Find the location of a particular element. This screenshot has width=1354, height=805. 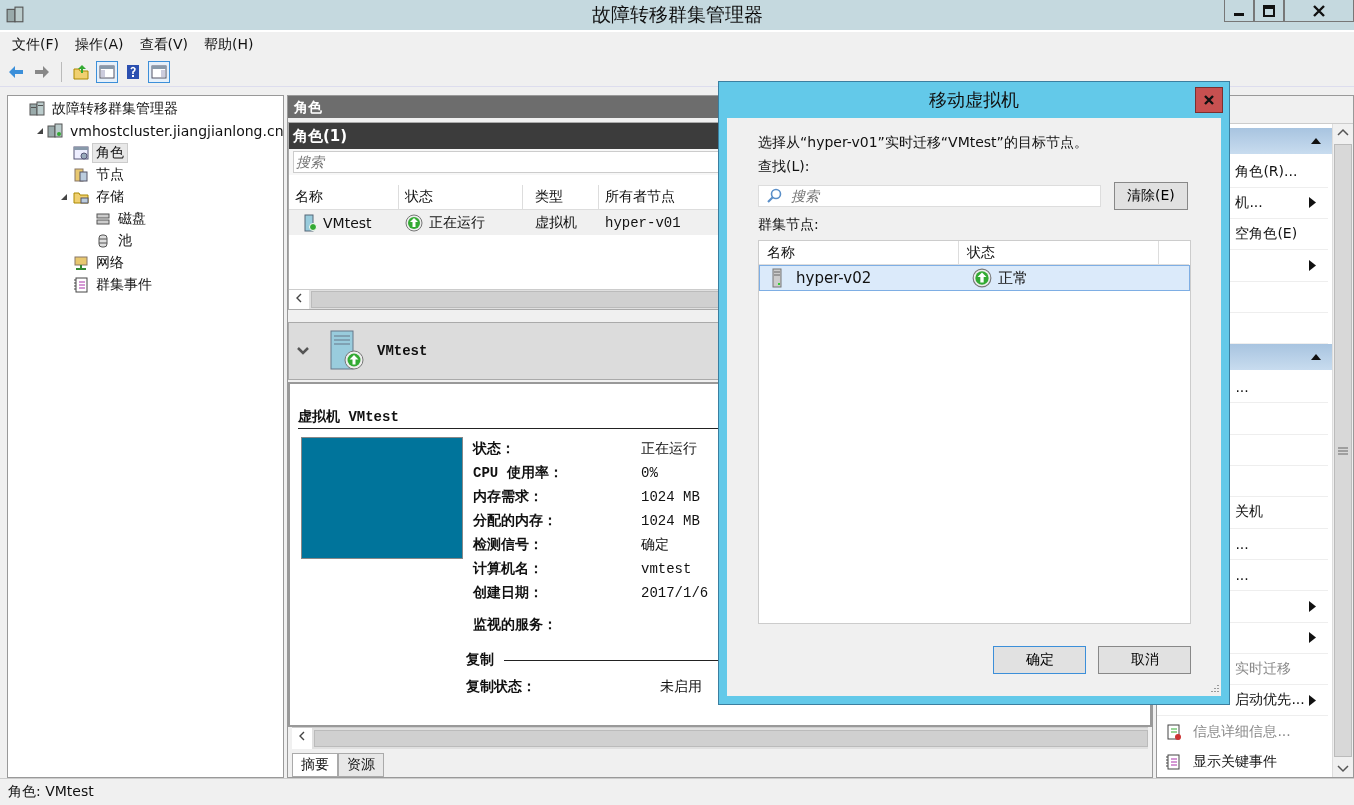

property-label: CPU 使用率： is located at coordinates (518, 473).